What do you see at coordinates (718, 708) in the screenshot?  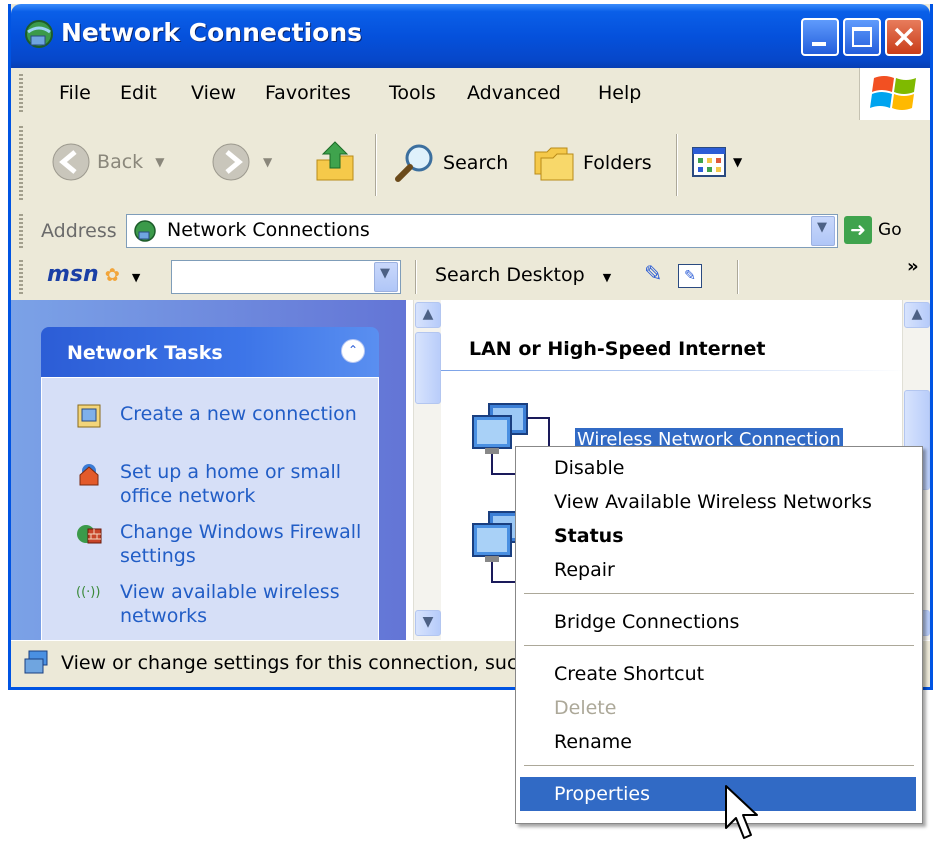 I see `menu-item-delete: Delete` at bounding box center [718, 708].